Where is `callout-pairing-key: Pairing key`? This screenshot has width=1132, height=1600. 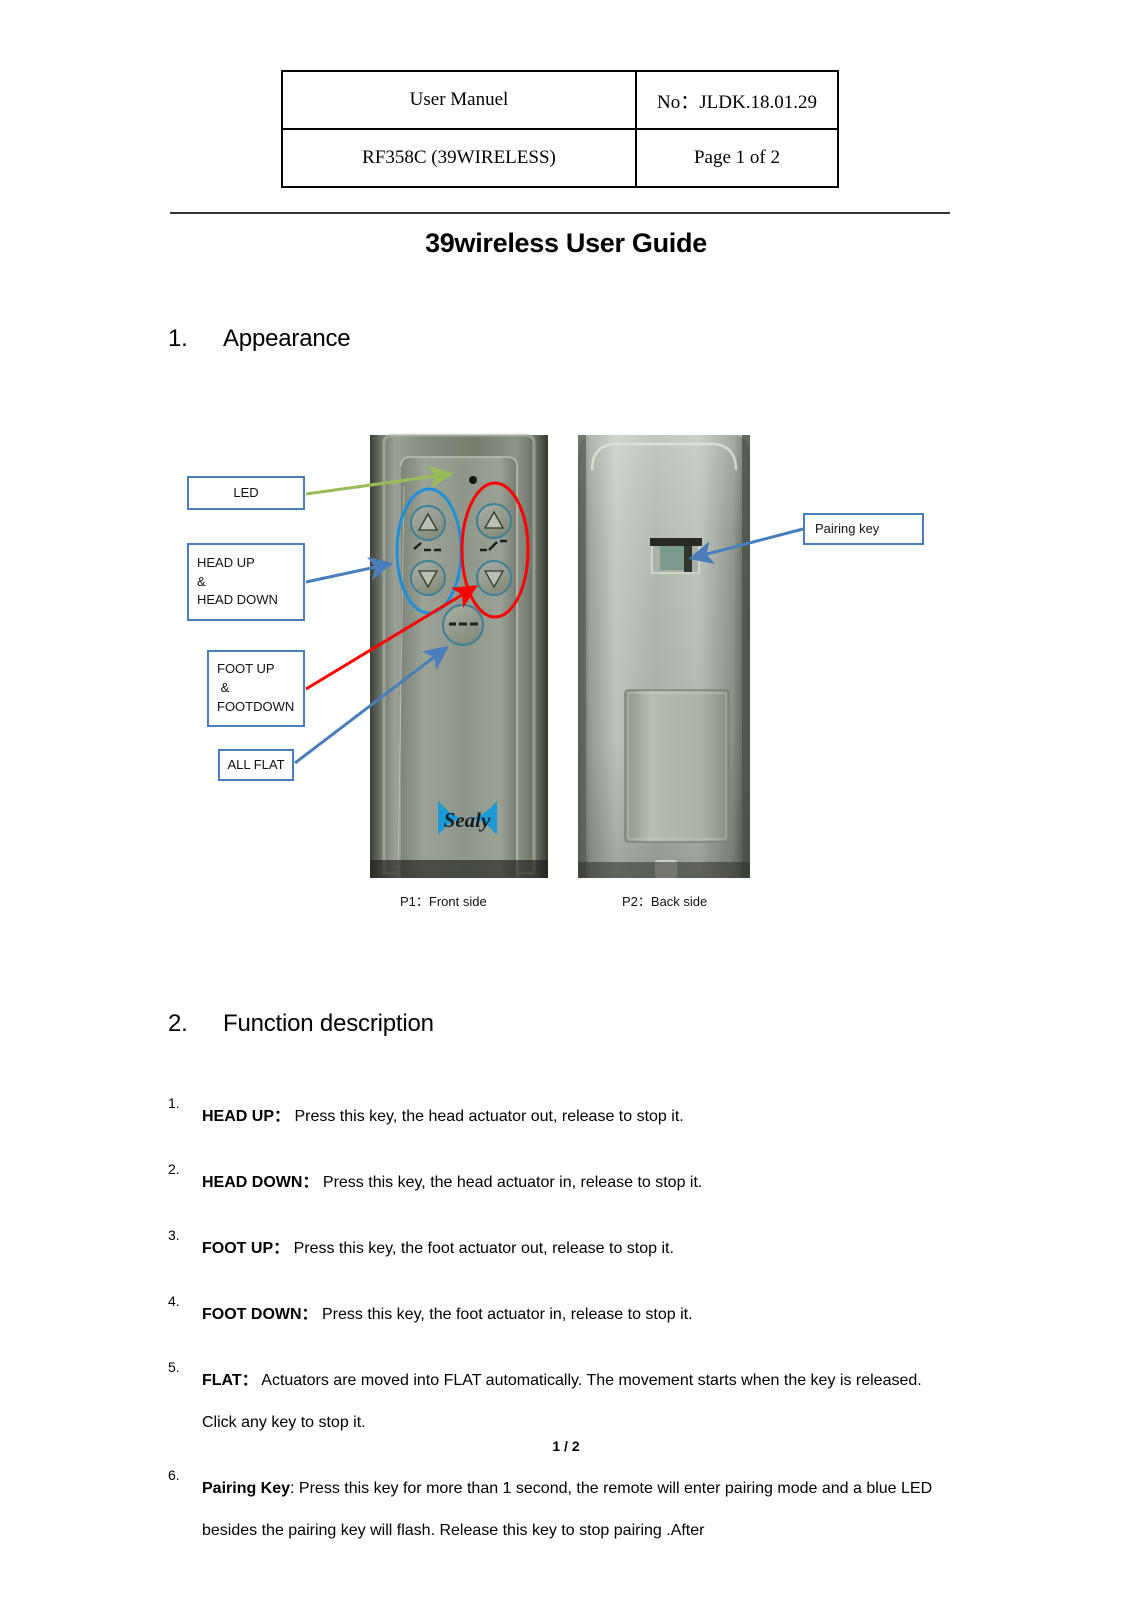
callout-pairing-key: Pairing key is located at coordinates (863, 529).